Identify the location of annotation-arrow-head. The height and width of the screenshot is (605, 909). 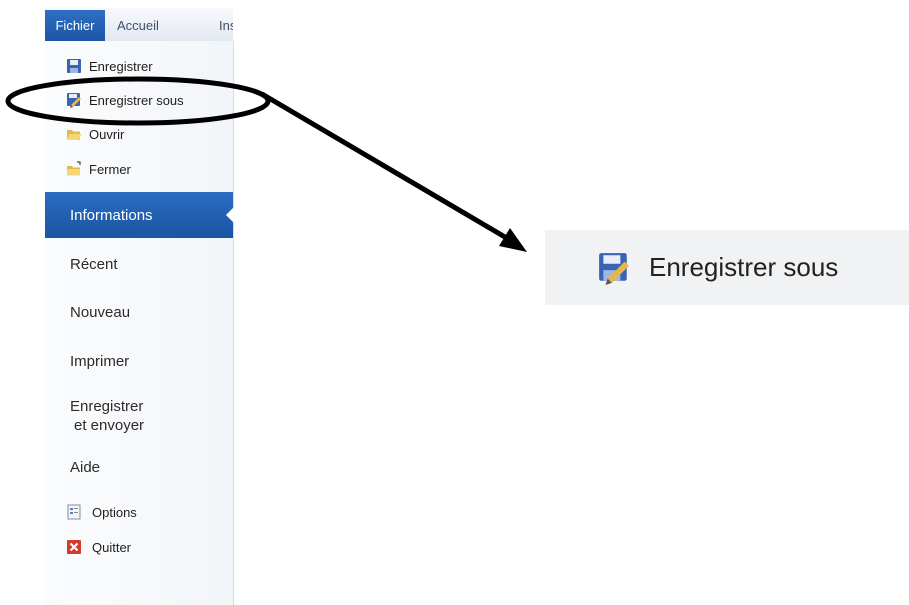
(513, 240).